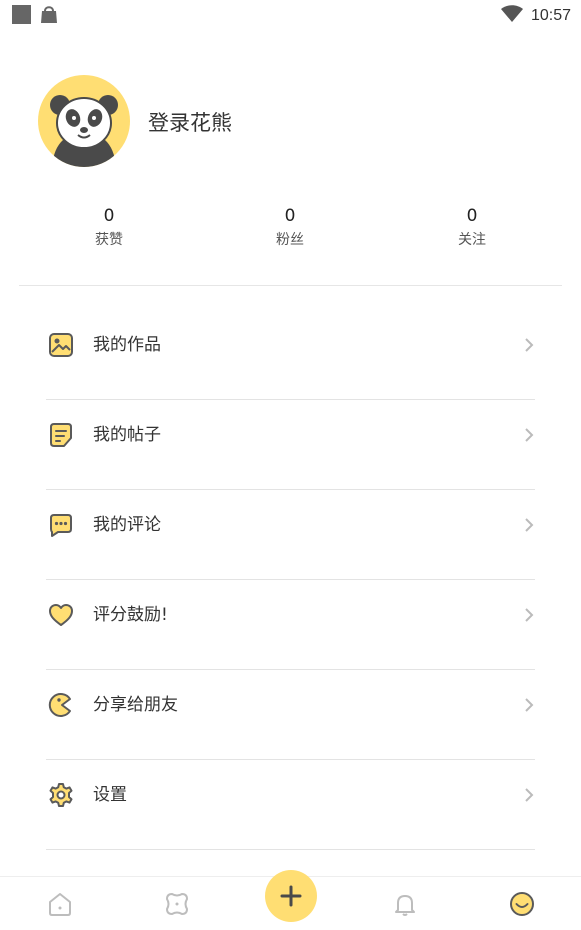  I want to click on login-link: 登录花熊, so click(190, 122).